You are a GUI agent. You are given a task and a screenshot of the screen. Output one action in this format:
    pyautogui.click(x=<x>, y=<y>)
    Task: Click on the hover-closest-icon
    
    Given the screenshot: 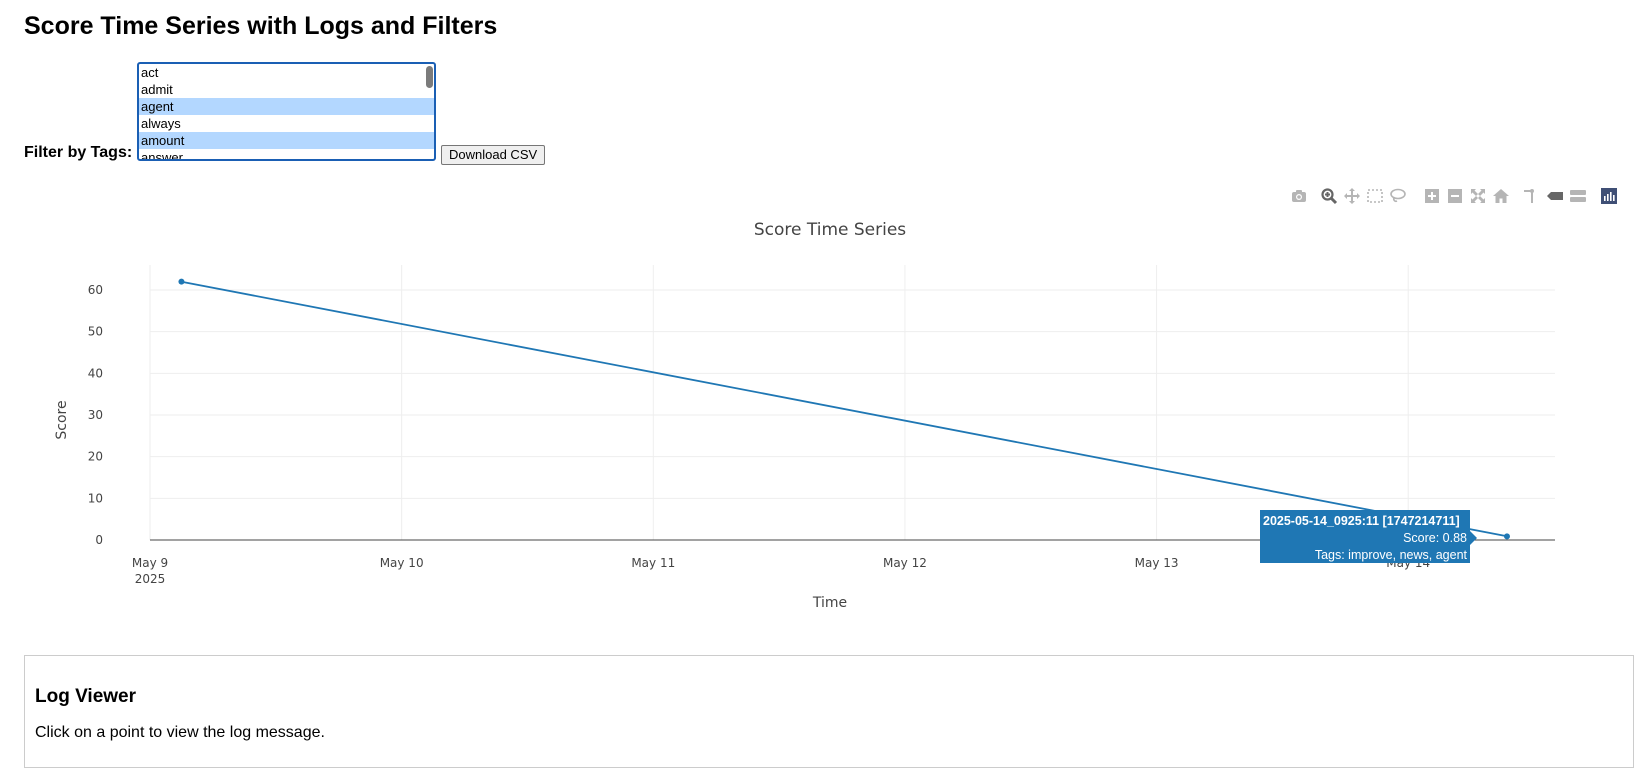 What is the action you would take?
    pyautogui.click(x=1555, y=196)
    